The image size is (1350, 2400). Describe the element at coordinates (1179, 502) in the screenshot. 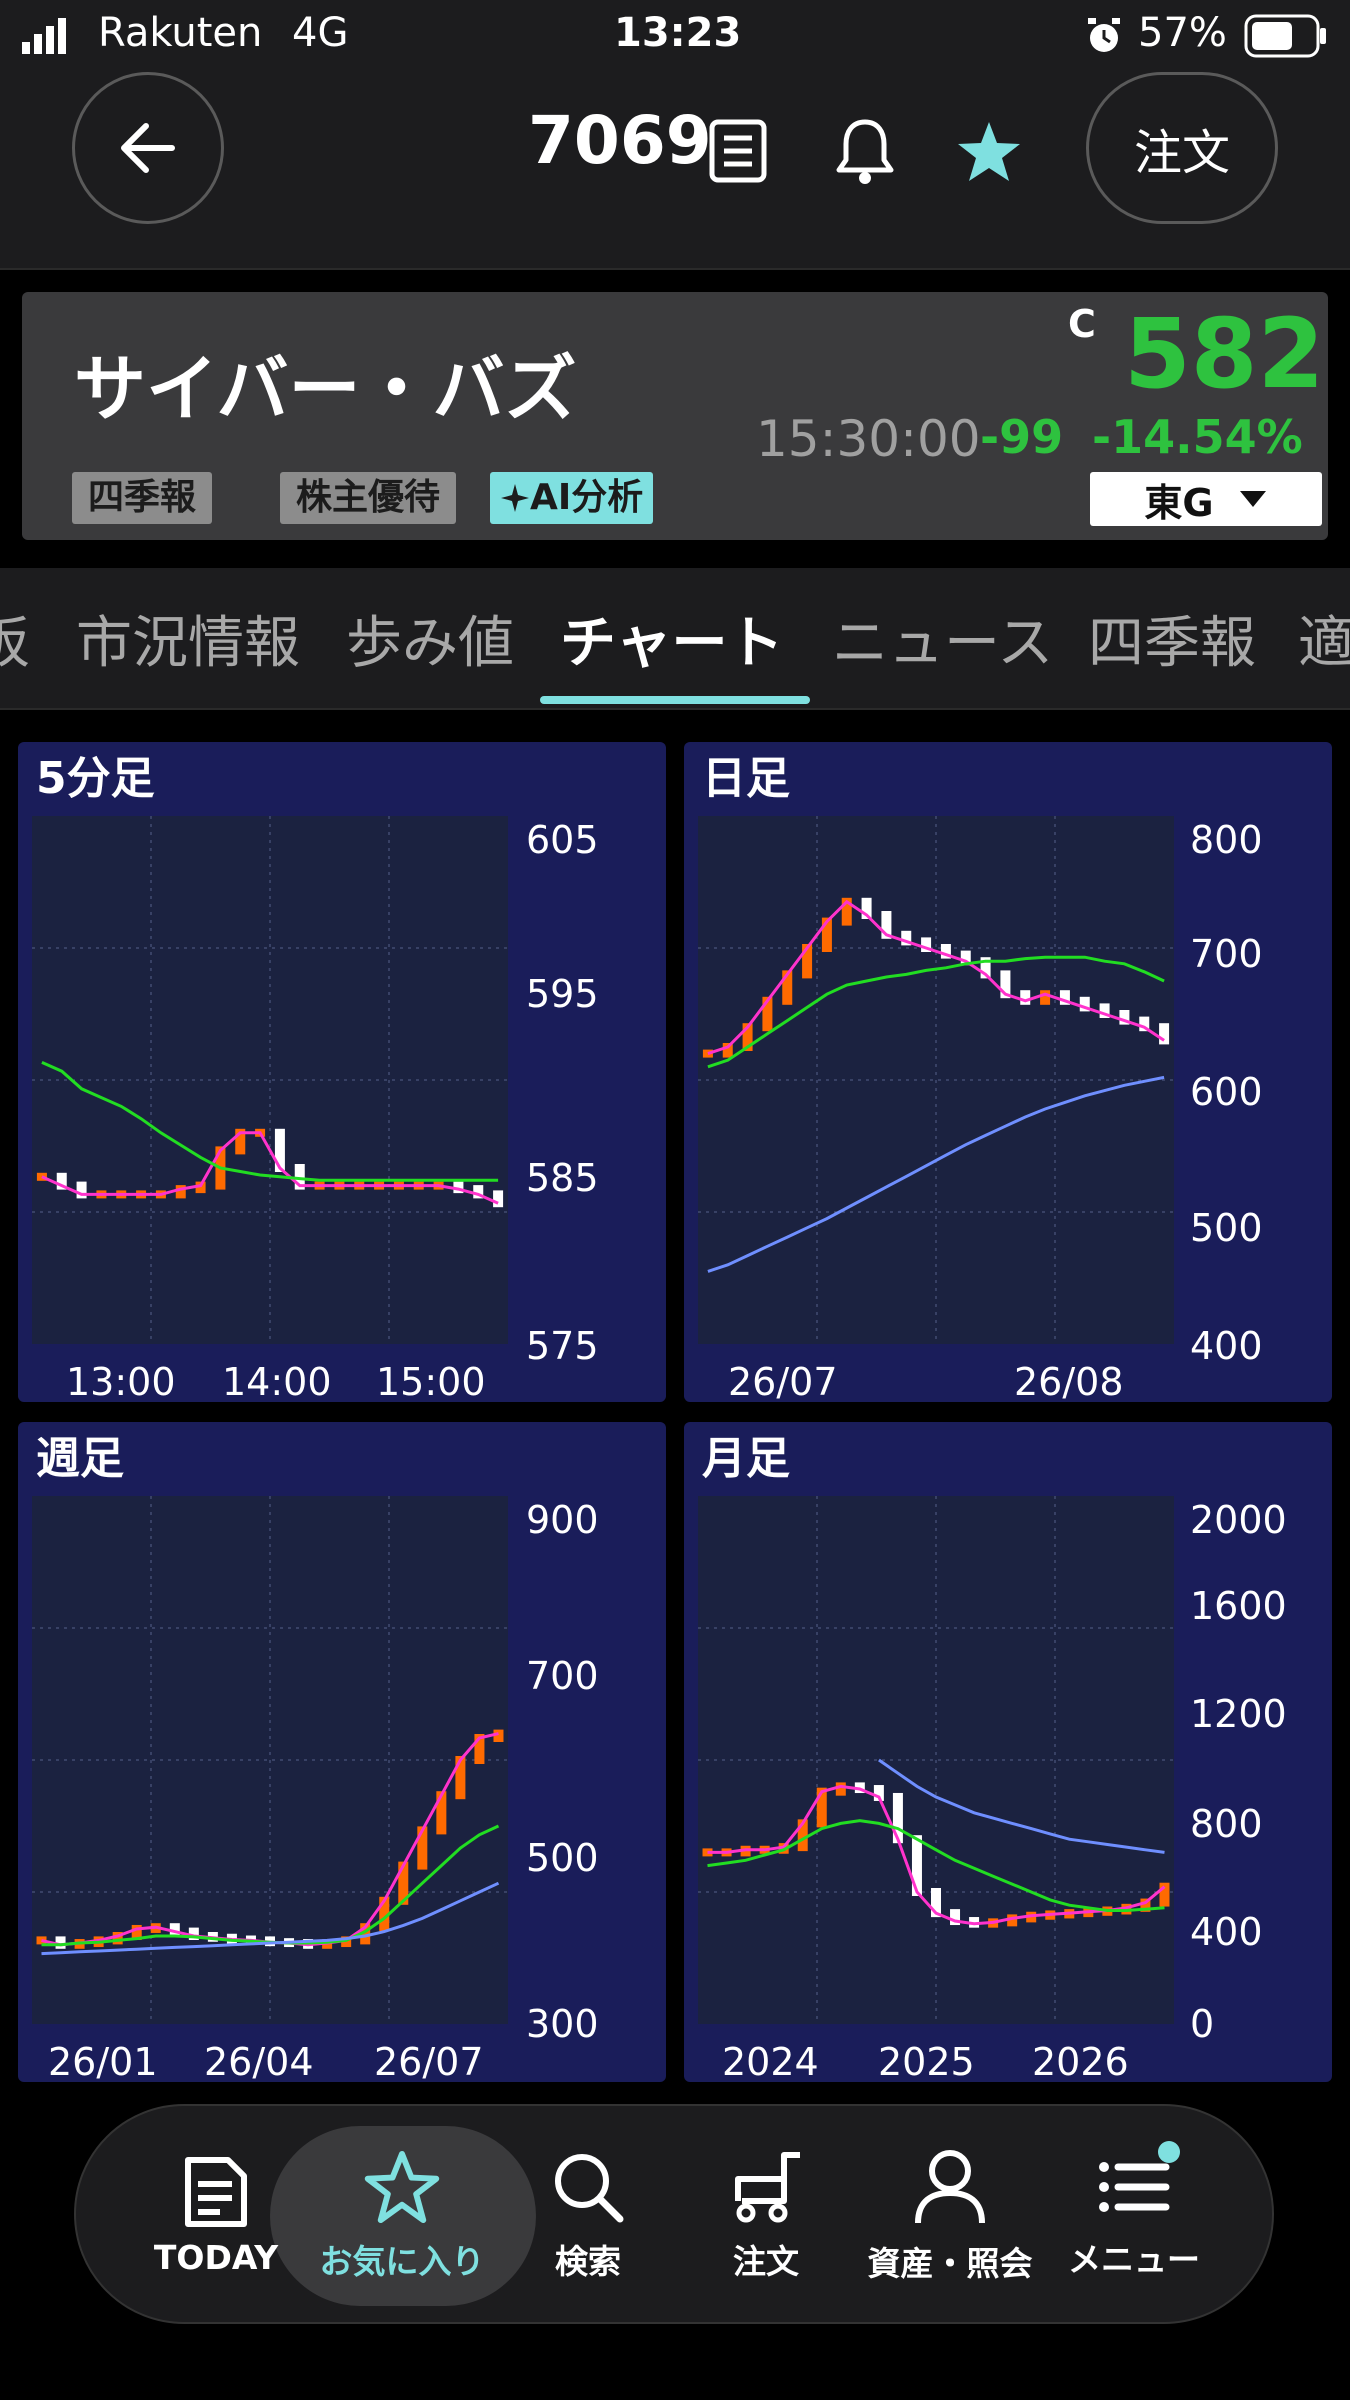

I see `market-label: 東G` at that location.